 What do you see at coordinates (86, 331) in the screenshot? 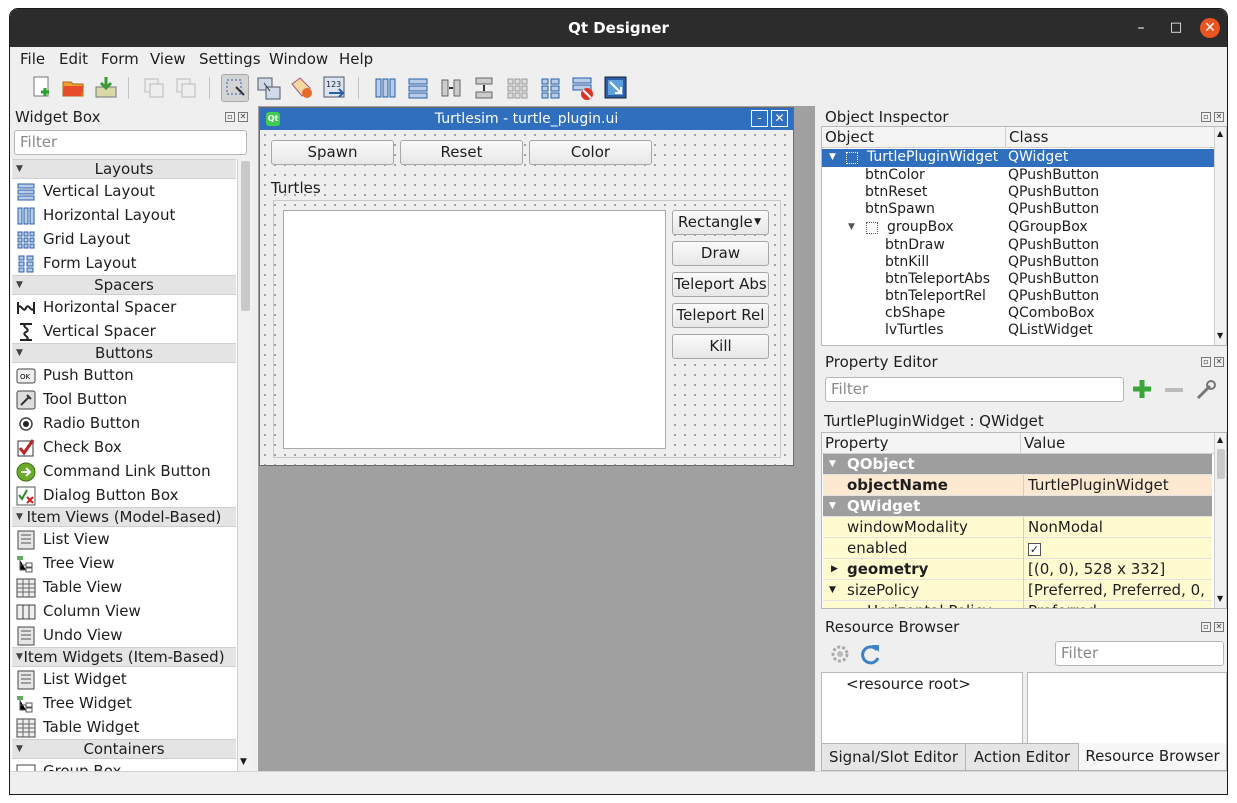
I see `widget-vertical-spacer: Vertical Spacer` at bounding box center [86, 331].